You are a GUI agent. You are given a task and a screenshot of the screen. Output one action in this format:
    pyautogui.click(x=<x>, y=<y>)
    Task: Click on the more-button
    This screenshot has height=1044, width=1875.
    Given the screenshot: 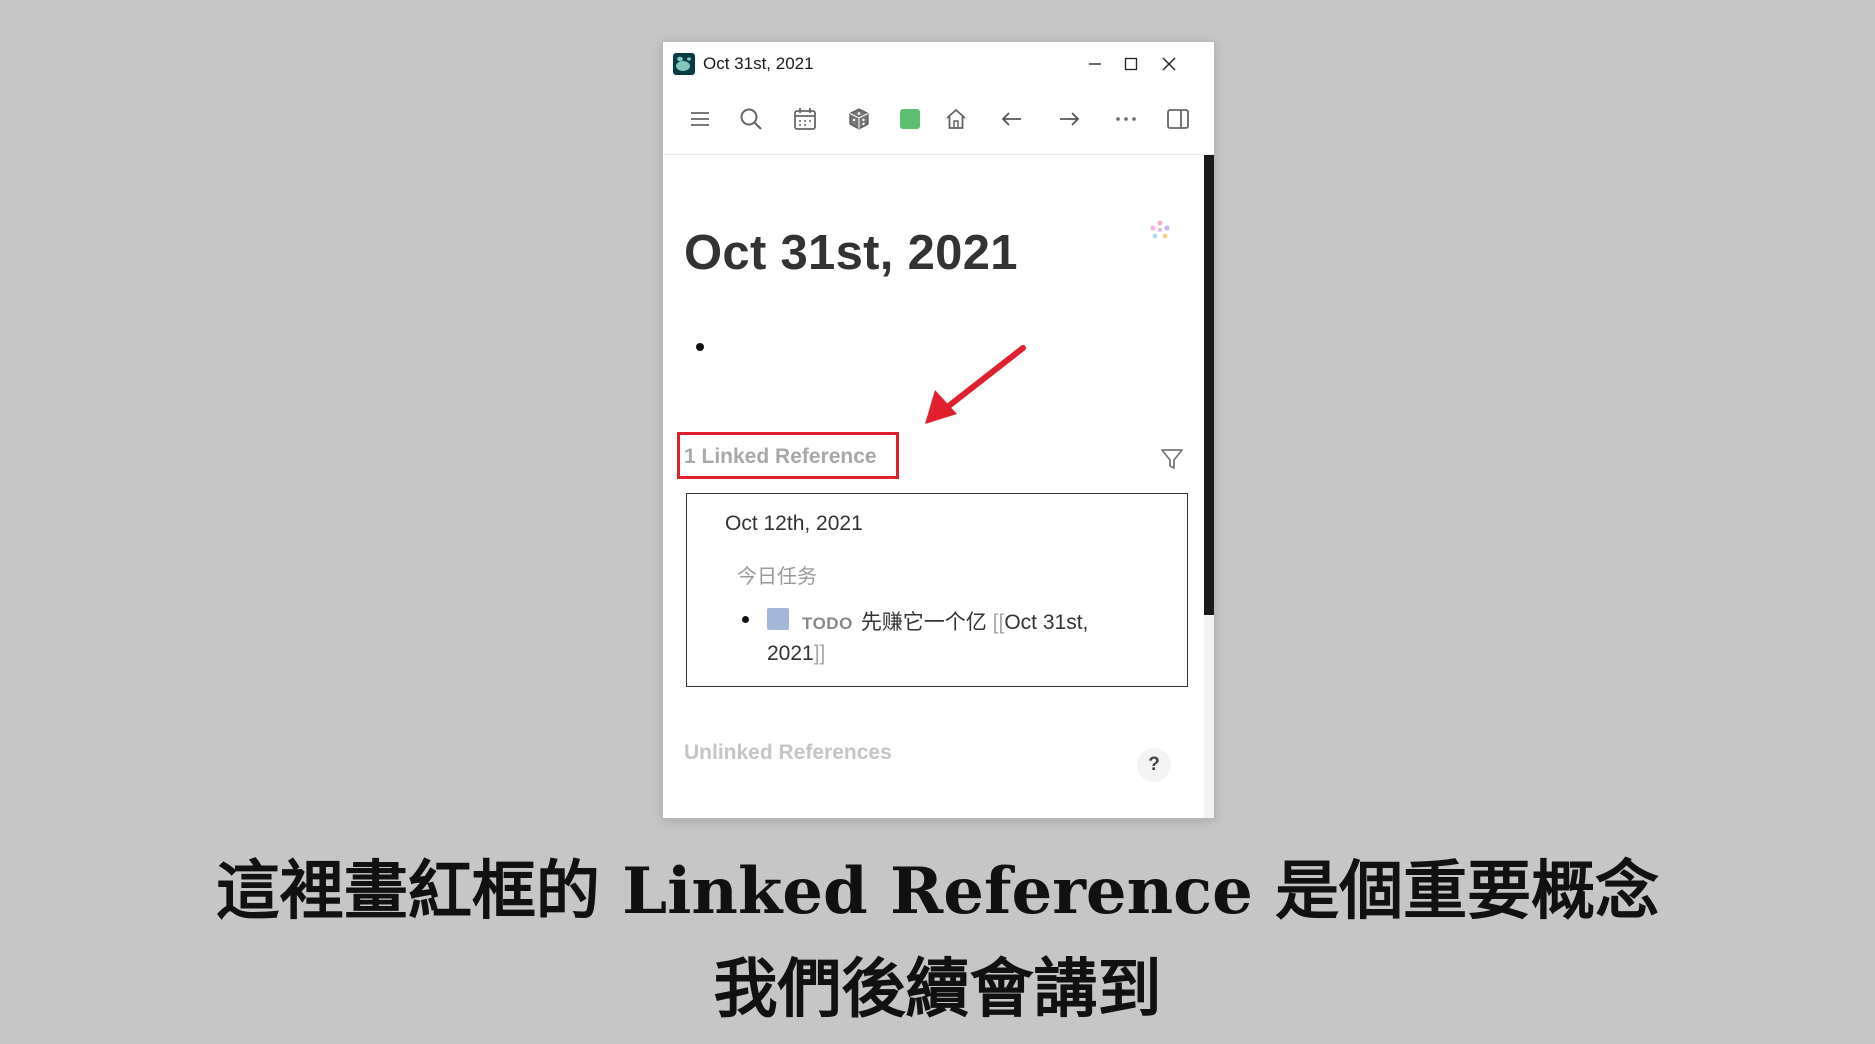 What is the action you would take?
    pyautogui.click(x=1126, y=119)
    